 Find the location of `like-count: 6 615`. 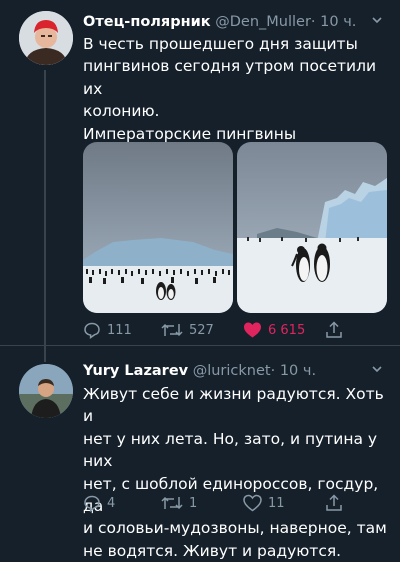

like-count: 6 615 is located at coordinates (287, 330).